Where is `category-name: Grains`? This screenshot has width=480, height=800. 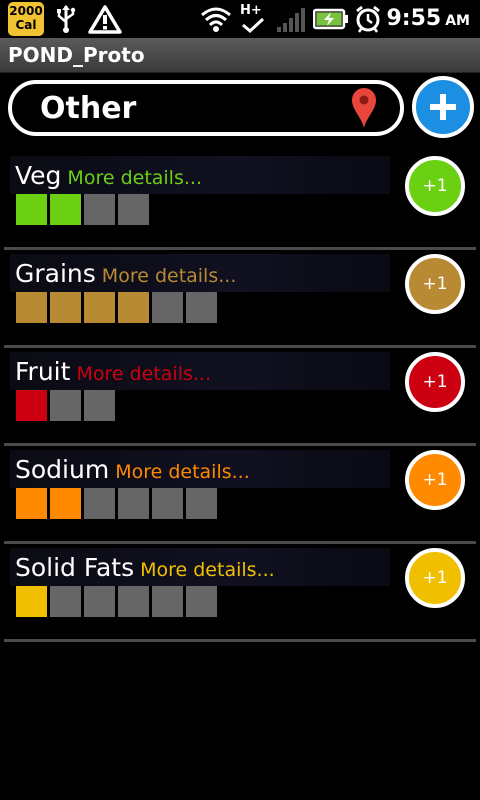 category-name: Grains is located at coordinates (55, 273).